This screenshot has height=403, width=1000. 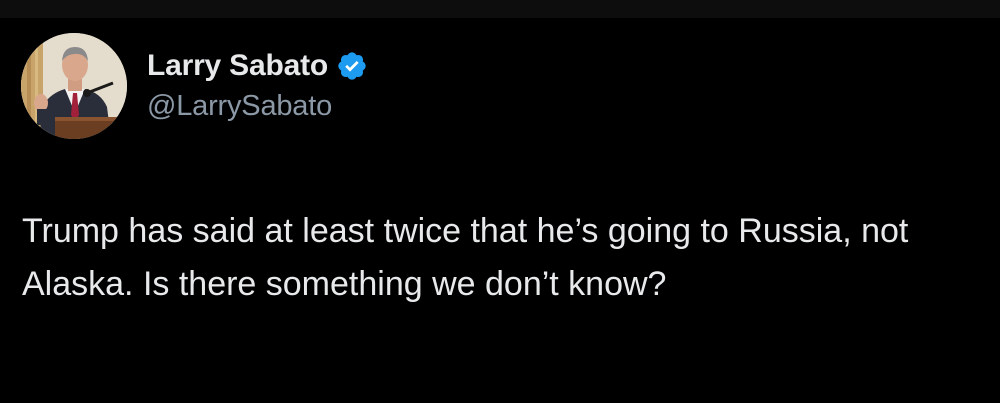 What do you see at coordinates (257, 106) in the screenshot?
I see `user-handle: @LarrySabato` at bounding box center [257, 106].